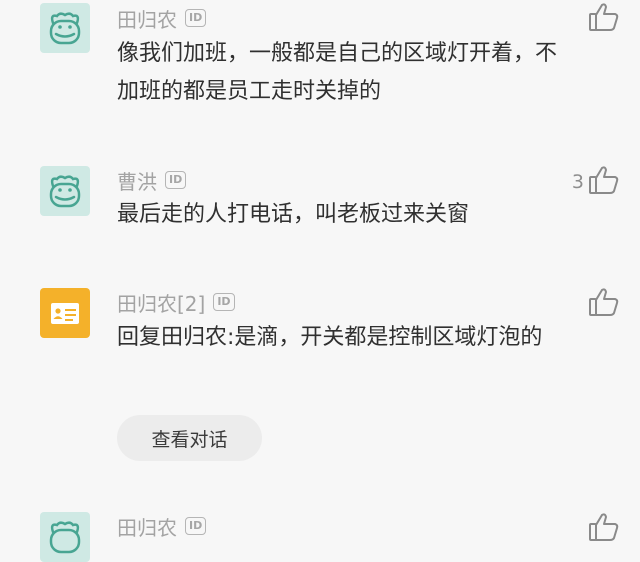 Image resolution: width=640 pixels, height=562 pixels. What do you see at coordinates (137, 180) in the screenshot?
I see `username: 曹洪` at bounding box center [137, 180].